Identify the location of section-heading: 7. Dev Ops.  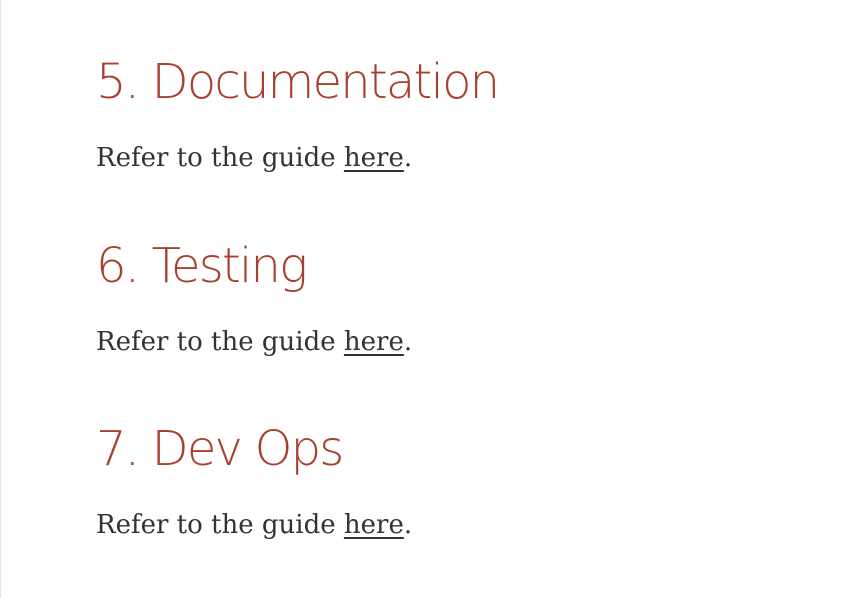
(220, 449).